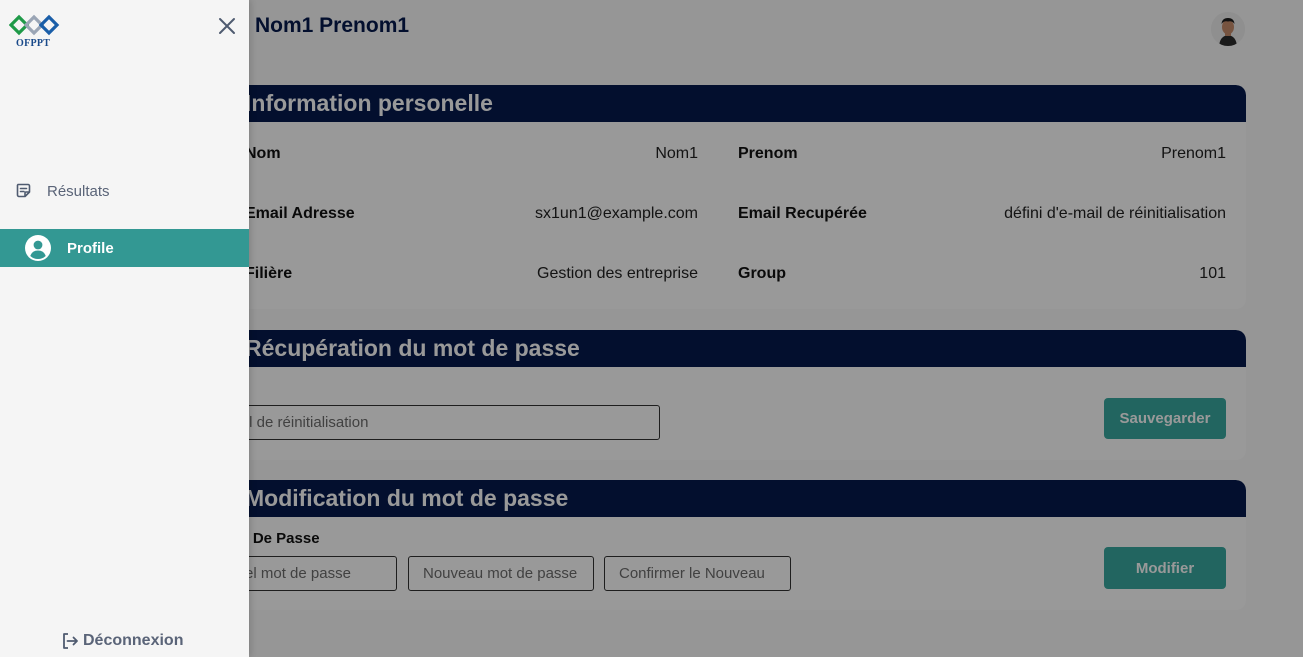 This screenshot has width=1303, height=657. I want to click on results-icon, so click(23, 190).